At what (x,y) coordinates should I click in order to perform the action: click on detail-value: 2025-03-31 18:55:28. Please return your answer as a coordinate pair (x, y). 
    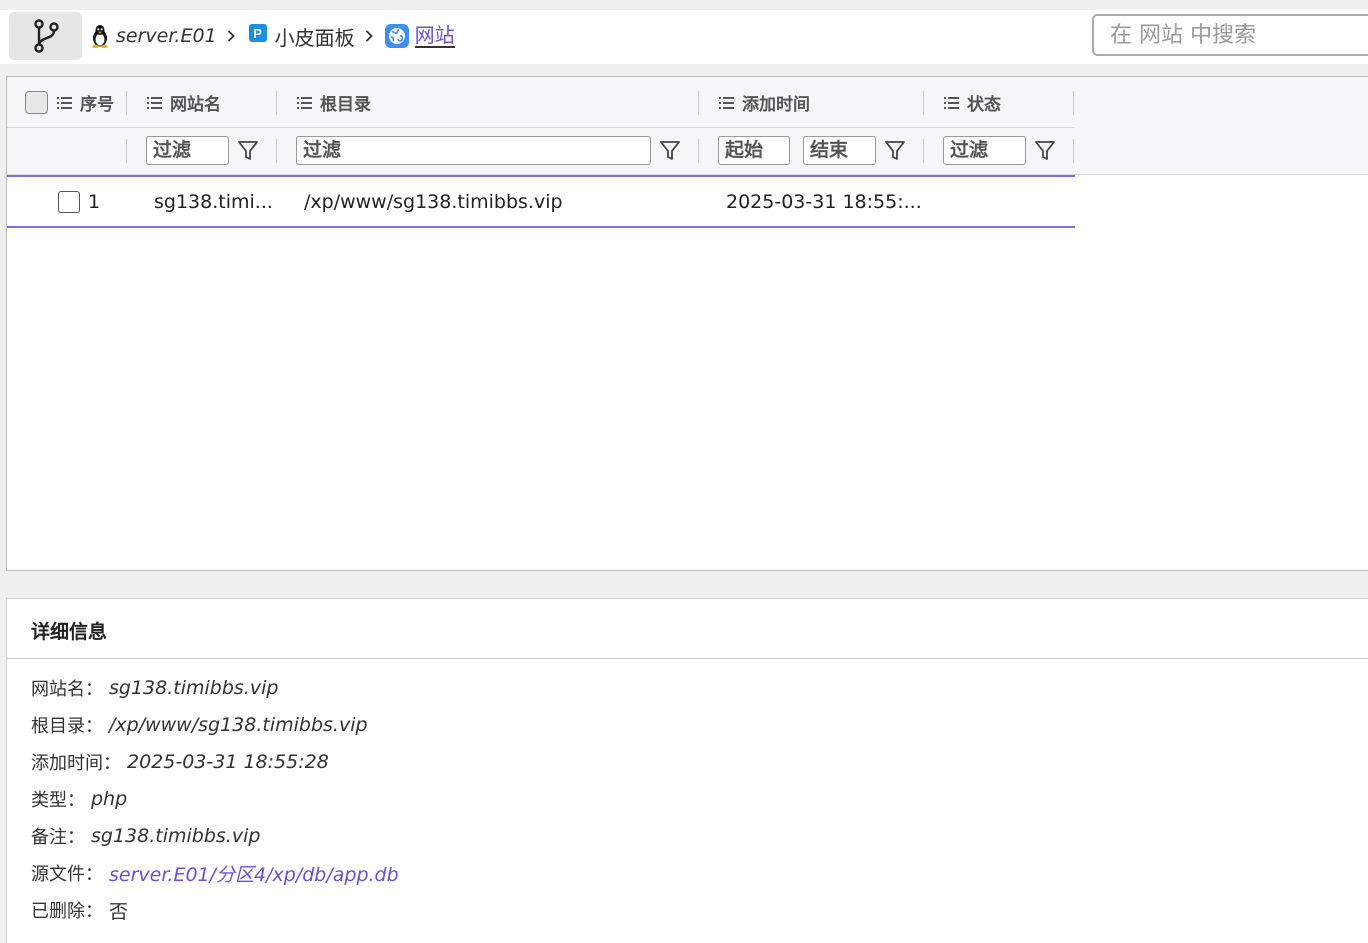
    Looking at the image, I should click on (228, 762).